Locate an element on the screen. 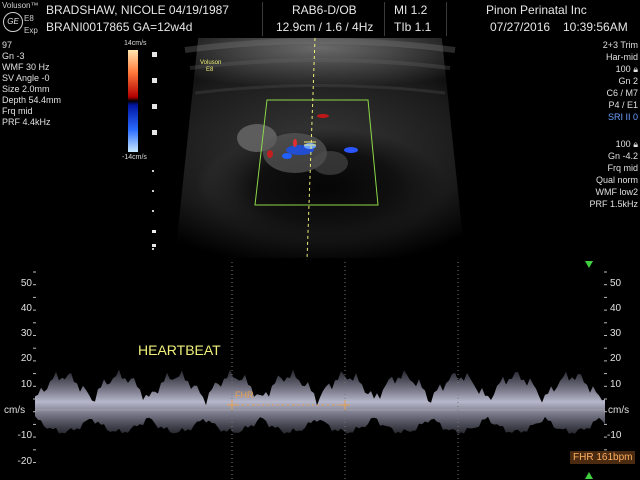 This screenshot has height=480, width=640. color-velocity-scale is located at coordinates (133, 101).